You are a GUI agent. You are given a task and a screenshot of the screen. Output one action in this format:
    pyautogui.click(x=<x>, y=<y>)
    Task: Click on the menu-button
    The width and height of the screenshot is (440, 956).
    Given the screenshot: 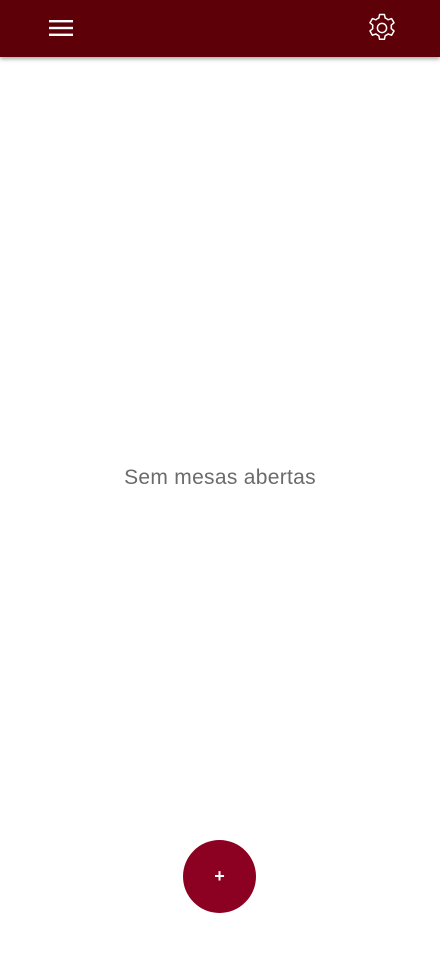 What is the action you would take?
    pyautogui.click(x=61, y=28)
    